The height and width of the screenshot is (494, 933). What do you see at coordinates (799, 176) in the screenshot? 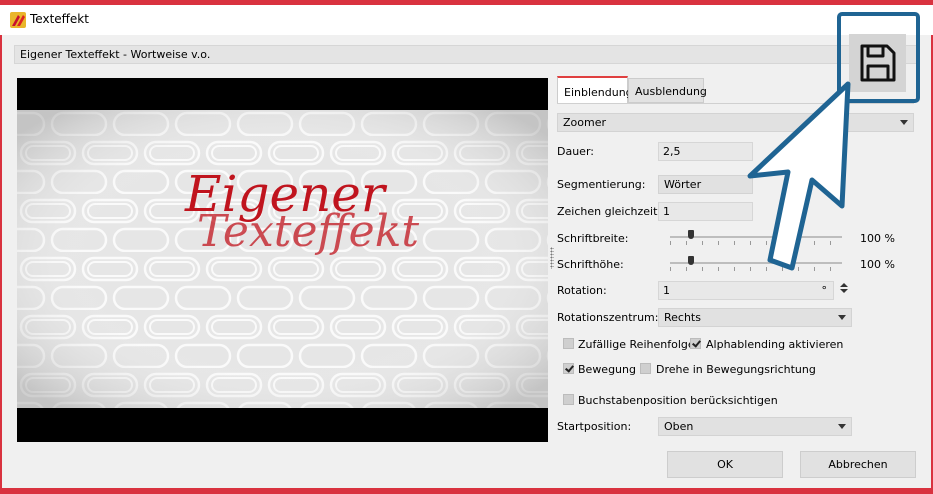
I see `pointer-arrow-icon` at bounding box center [799, 176].